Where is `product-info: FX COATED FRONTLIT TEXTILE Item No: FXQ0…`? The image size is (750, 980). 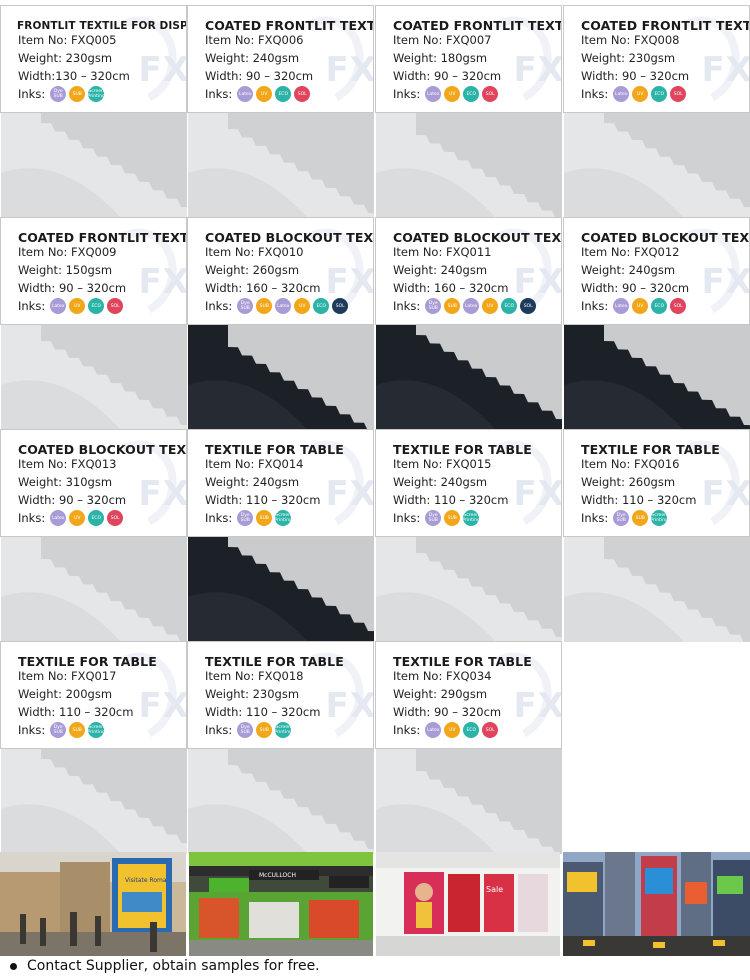
product-info: FX COATED FRONTLIT TEXTILE Item No: FXQ0… is located at coordinates (93, 271).